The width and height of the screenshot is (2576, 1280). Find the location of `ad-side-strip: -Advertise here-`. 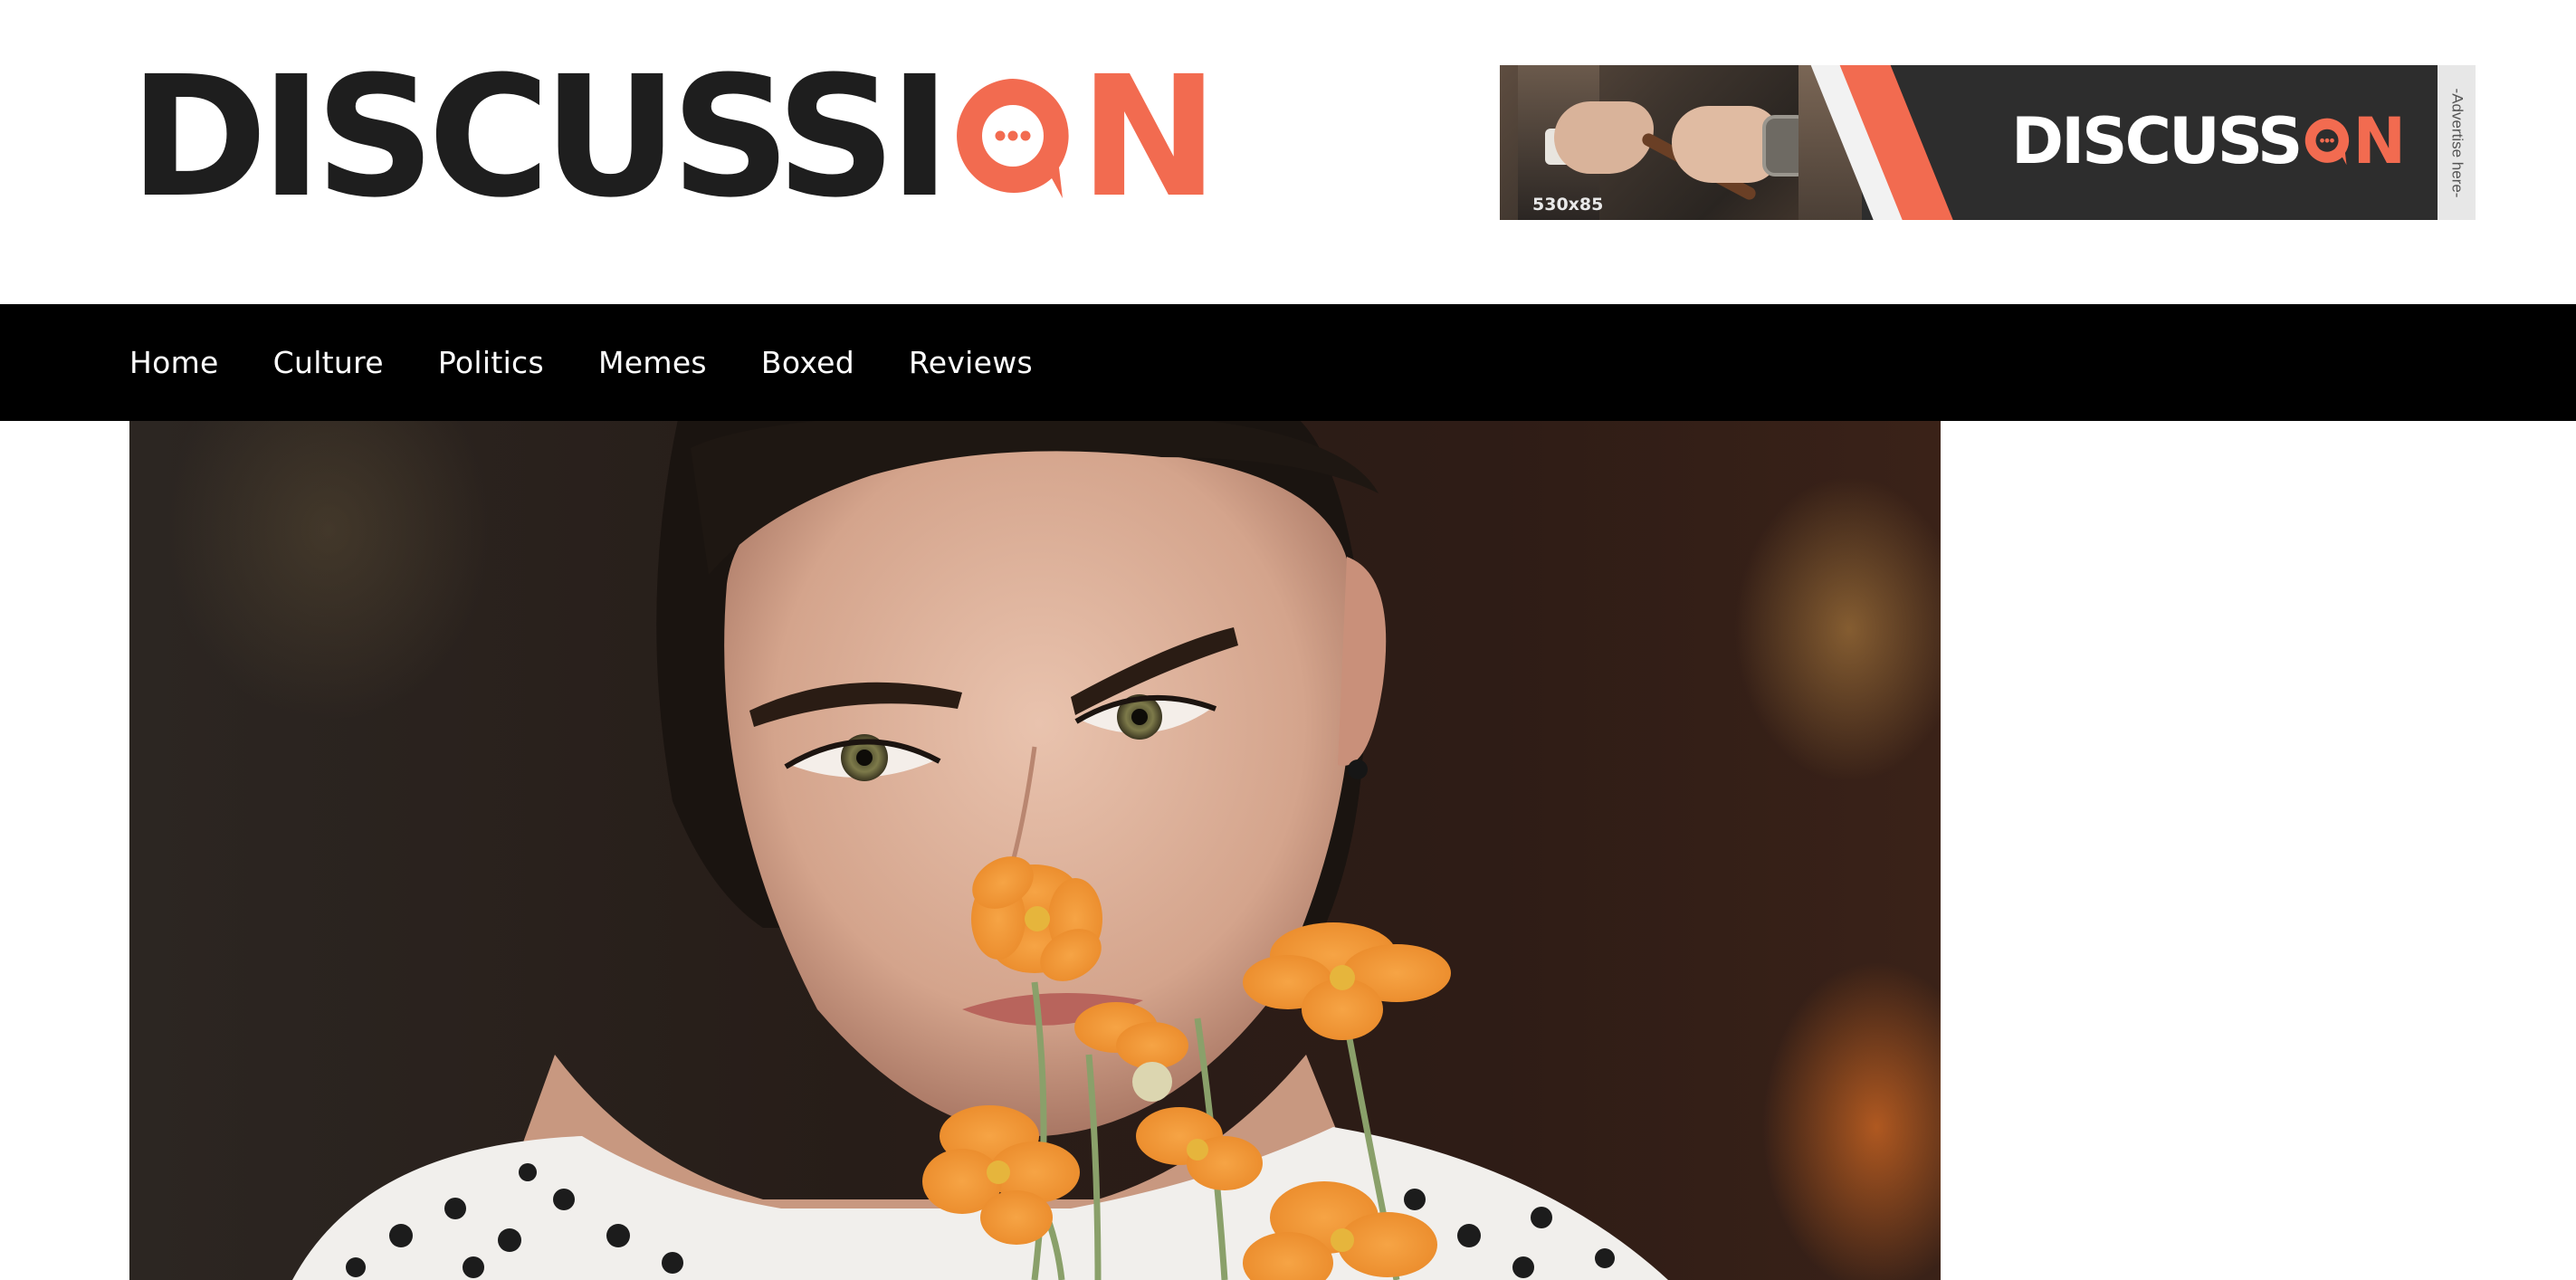

ad-side-strip: -Advertise here- is located at coordinates (2457, 142).